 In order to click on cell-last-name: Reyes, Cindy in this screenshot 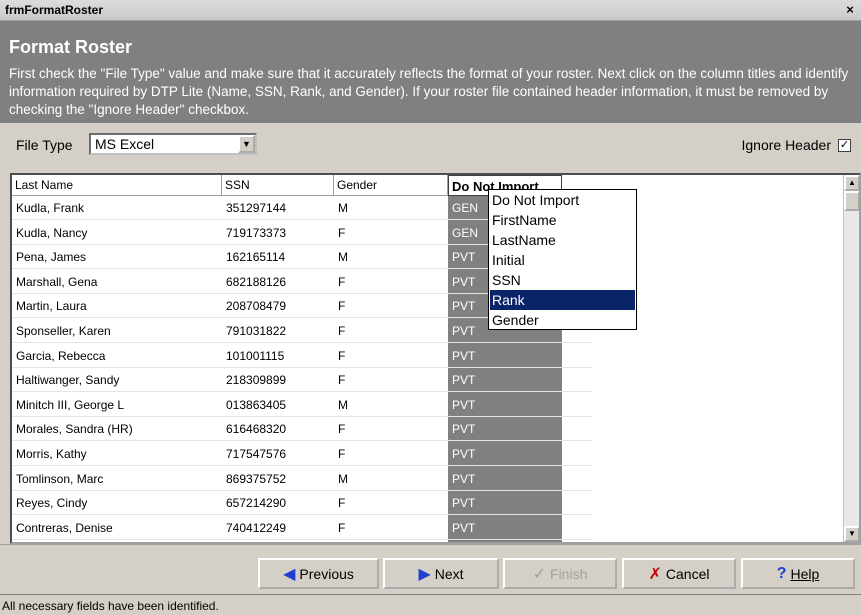, I will do `click(52, 503)`.